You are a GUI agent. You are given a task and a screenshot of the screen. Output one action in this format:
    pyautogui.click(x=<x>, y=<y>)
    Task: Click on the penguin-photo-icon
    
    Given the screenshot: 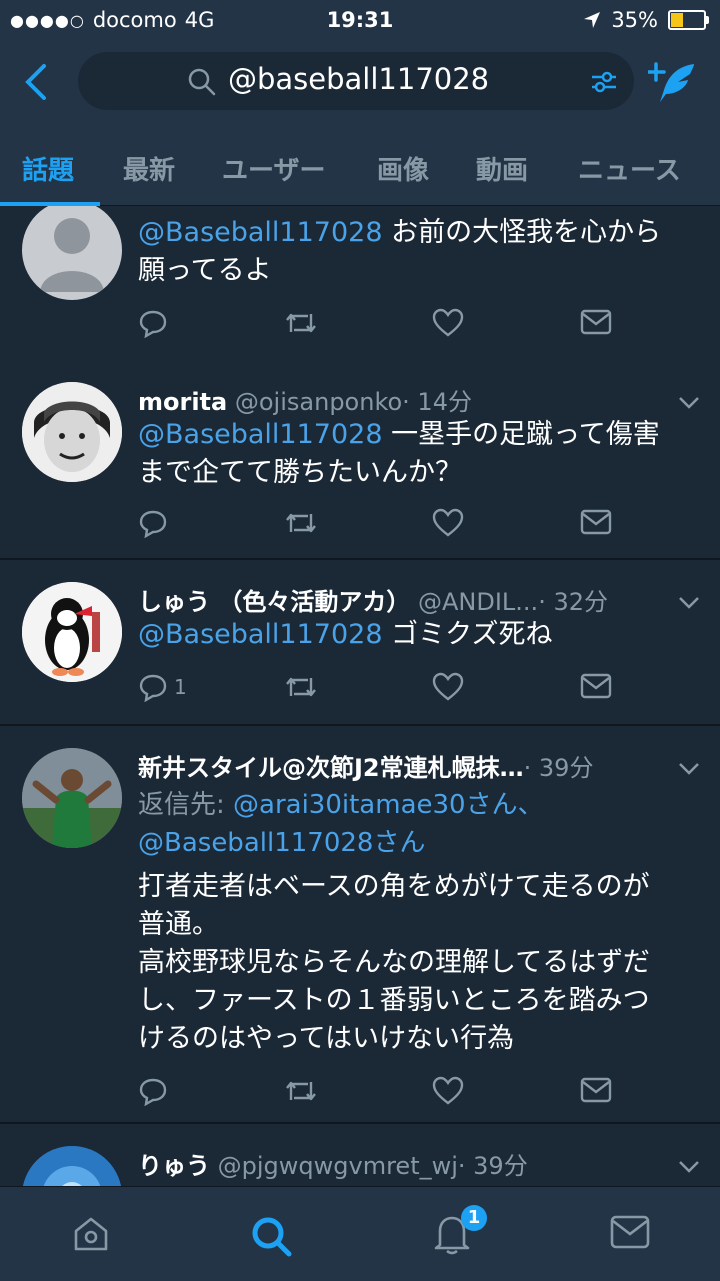 What is the action you would take?
    pyautogui.click(x=72, y=632)
    